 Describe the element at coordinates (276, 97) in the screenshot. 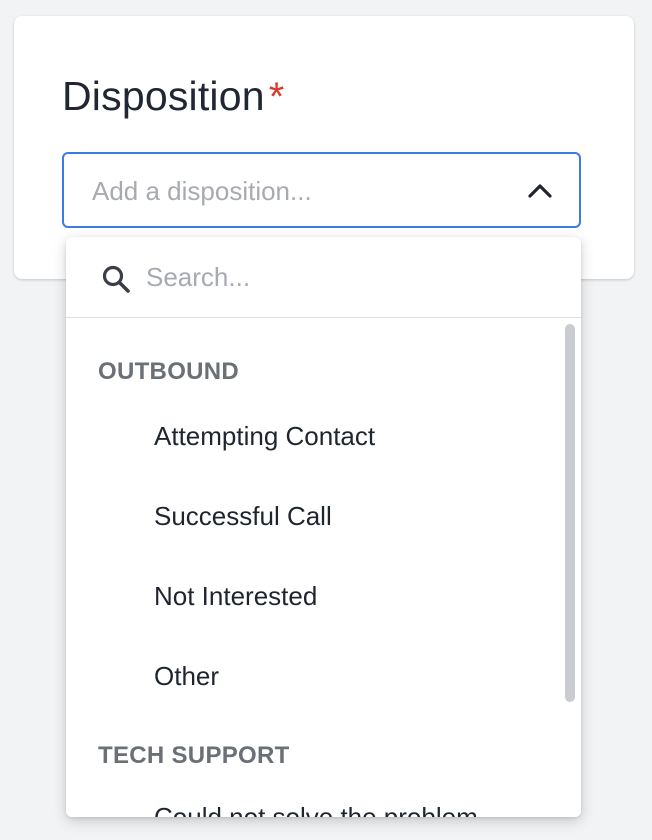

I see `required-asterisk: *` at that location.